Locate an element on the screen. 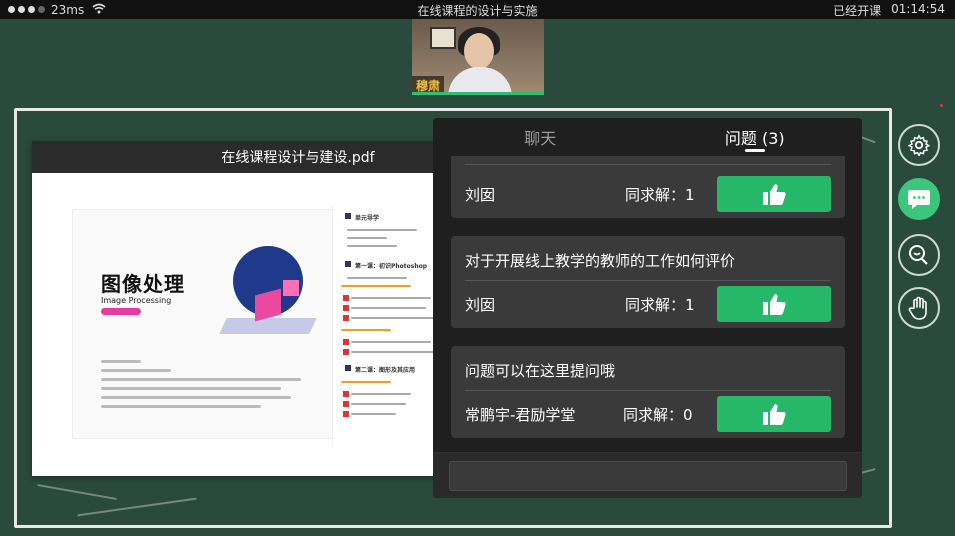  wifi-icon is located at coordinates (99, 10).